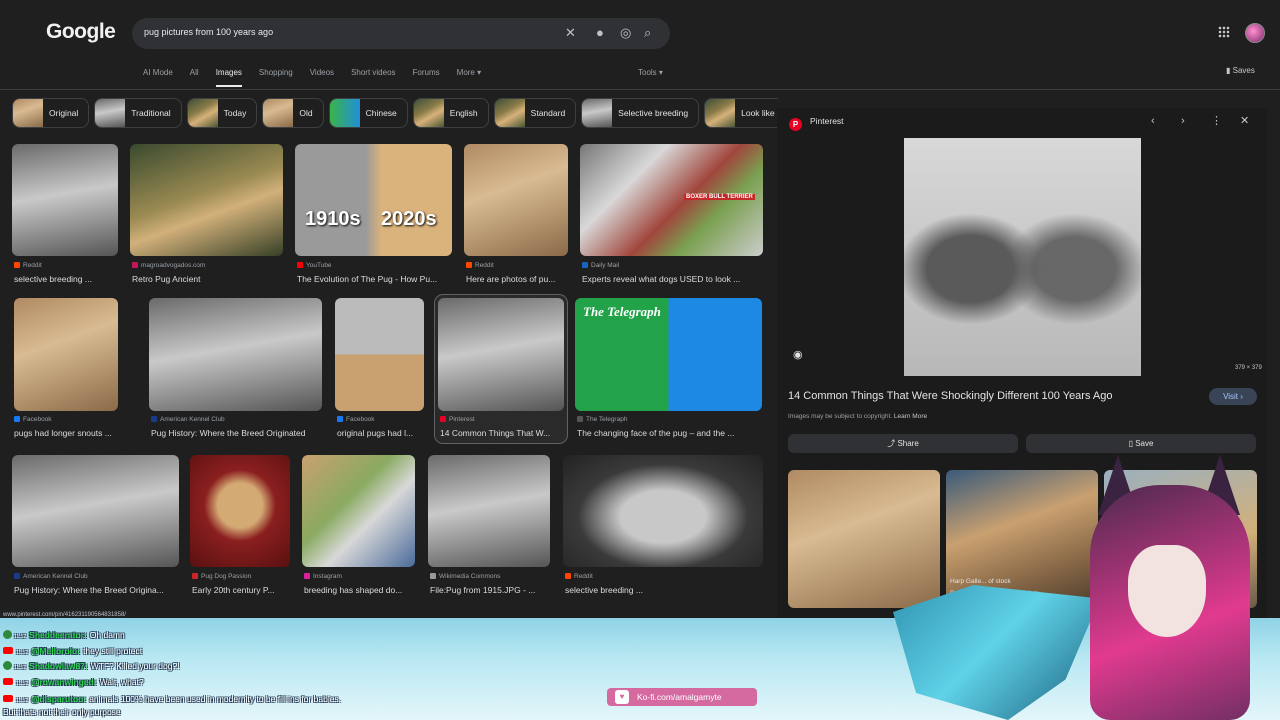 The height and width of the screenshot is (720, 1280). I want to click on tab-forums: Forums, so click(426, 75).